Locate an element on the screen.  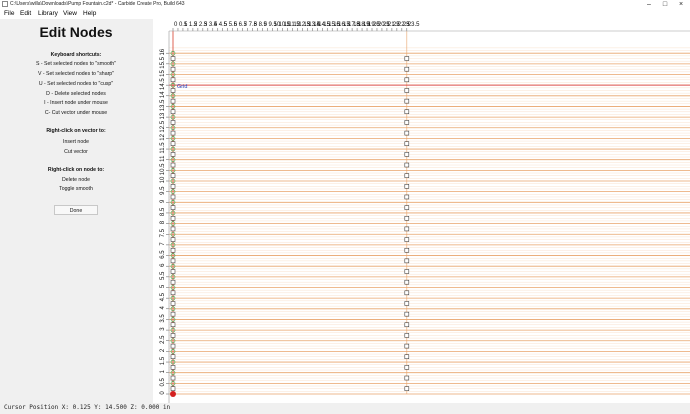
y-tick-label: 7.5 is located at coordinates (163, 232).